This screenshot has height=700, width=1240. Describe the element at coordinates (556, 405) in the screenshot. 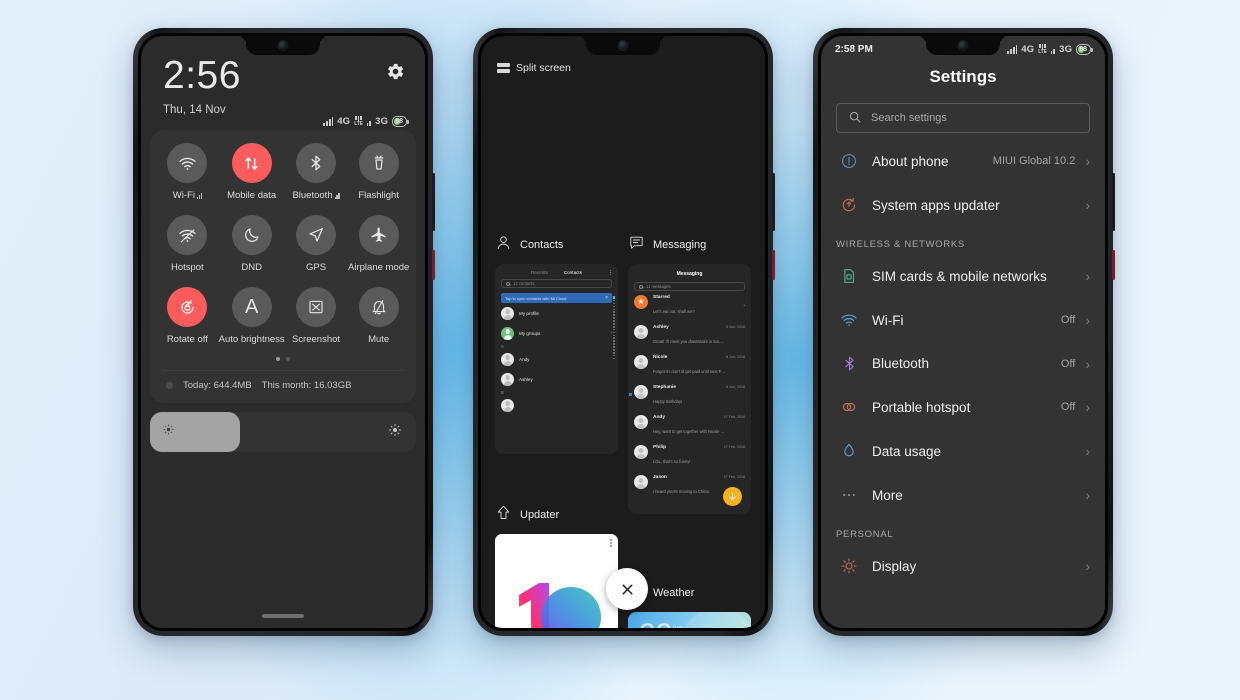

I see `list-item` at that location.